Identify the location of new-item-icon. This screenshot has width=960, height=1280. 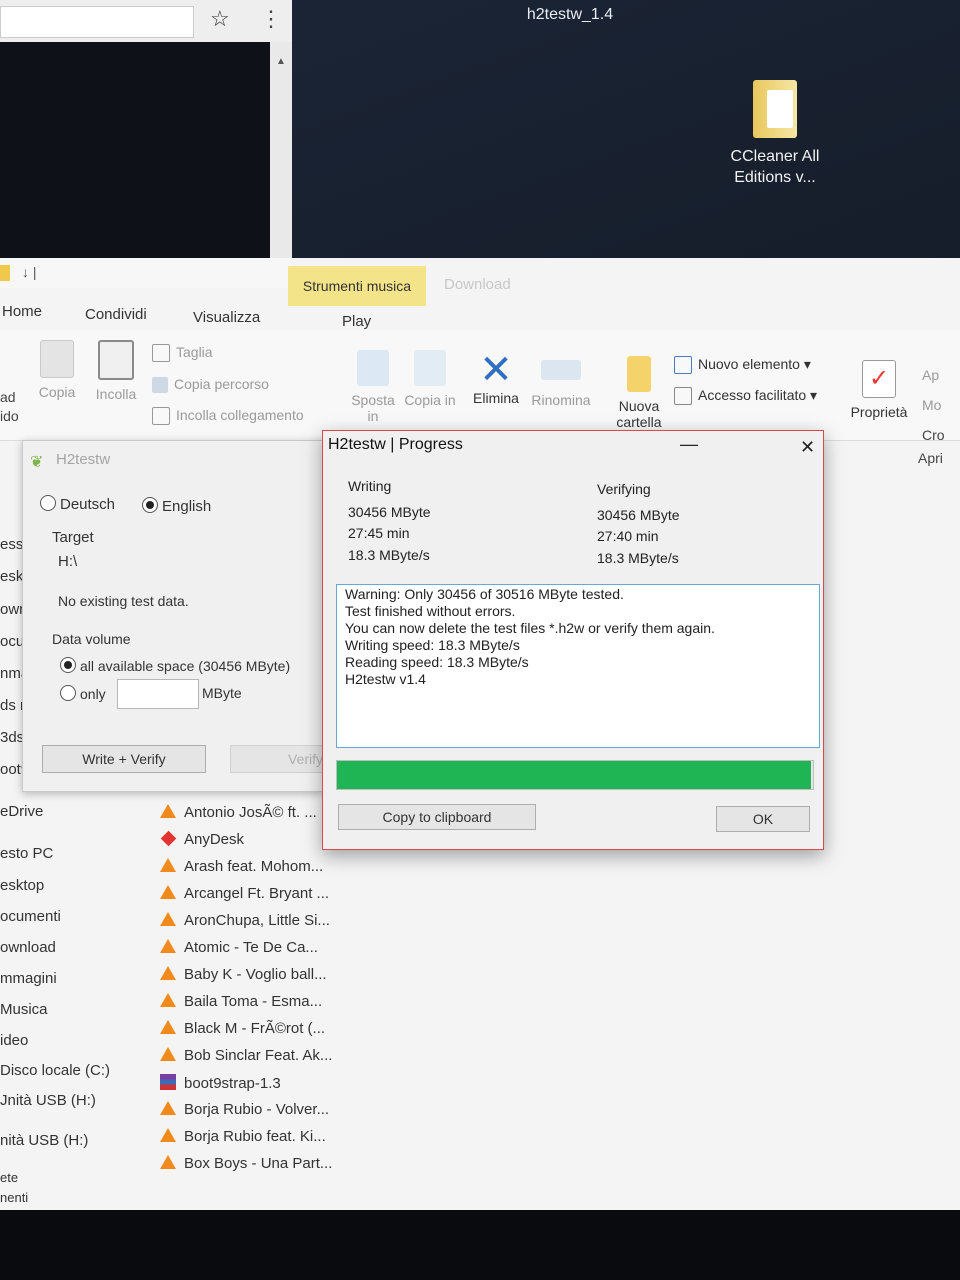
(683, 365).